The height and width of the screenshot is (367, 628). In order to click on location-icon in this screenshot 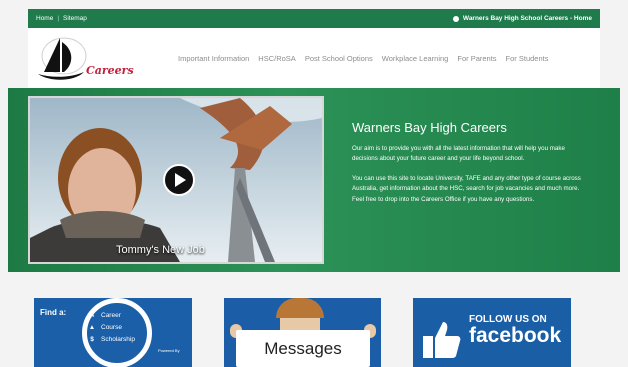, I will do `click(455, 18)`.